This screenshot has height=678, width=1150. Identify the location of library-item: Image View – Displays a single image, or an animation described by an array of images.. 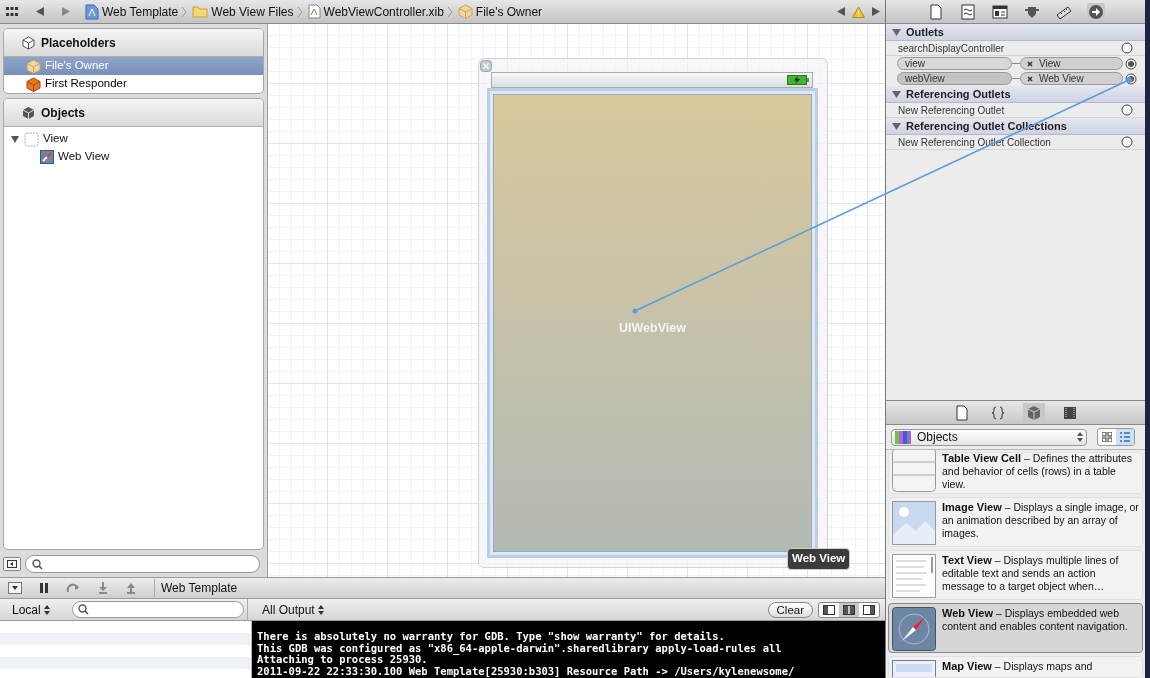
(1015, 522).